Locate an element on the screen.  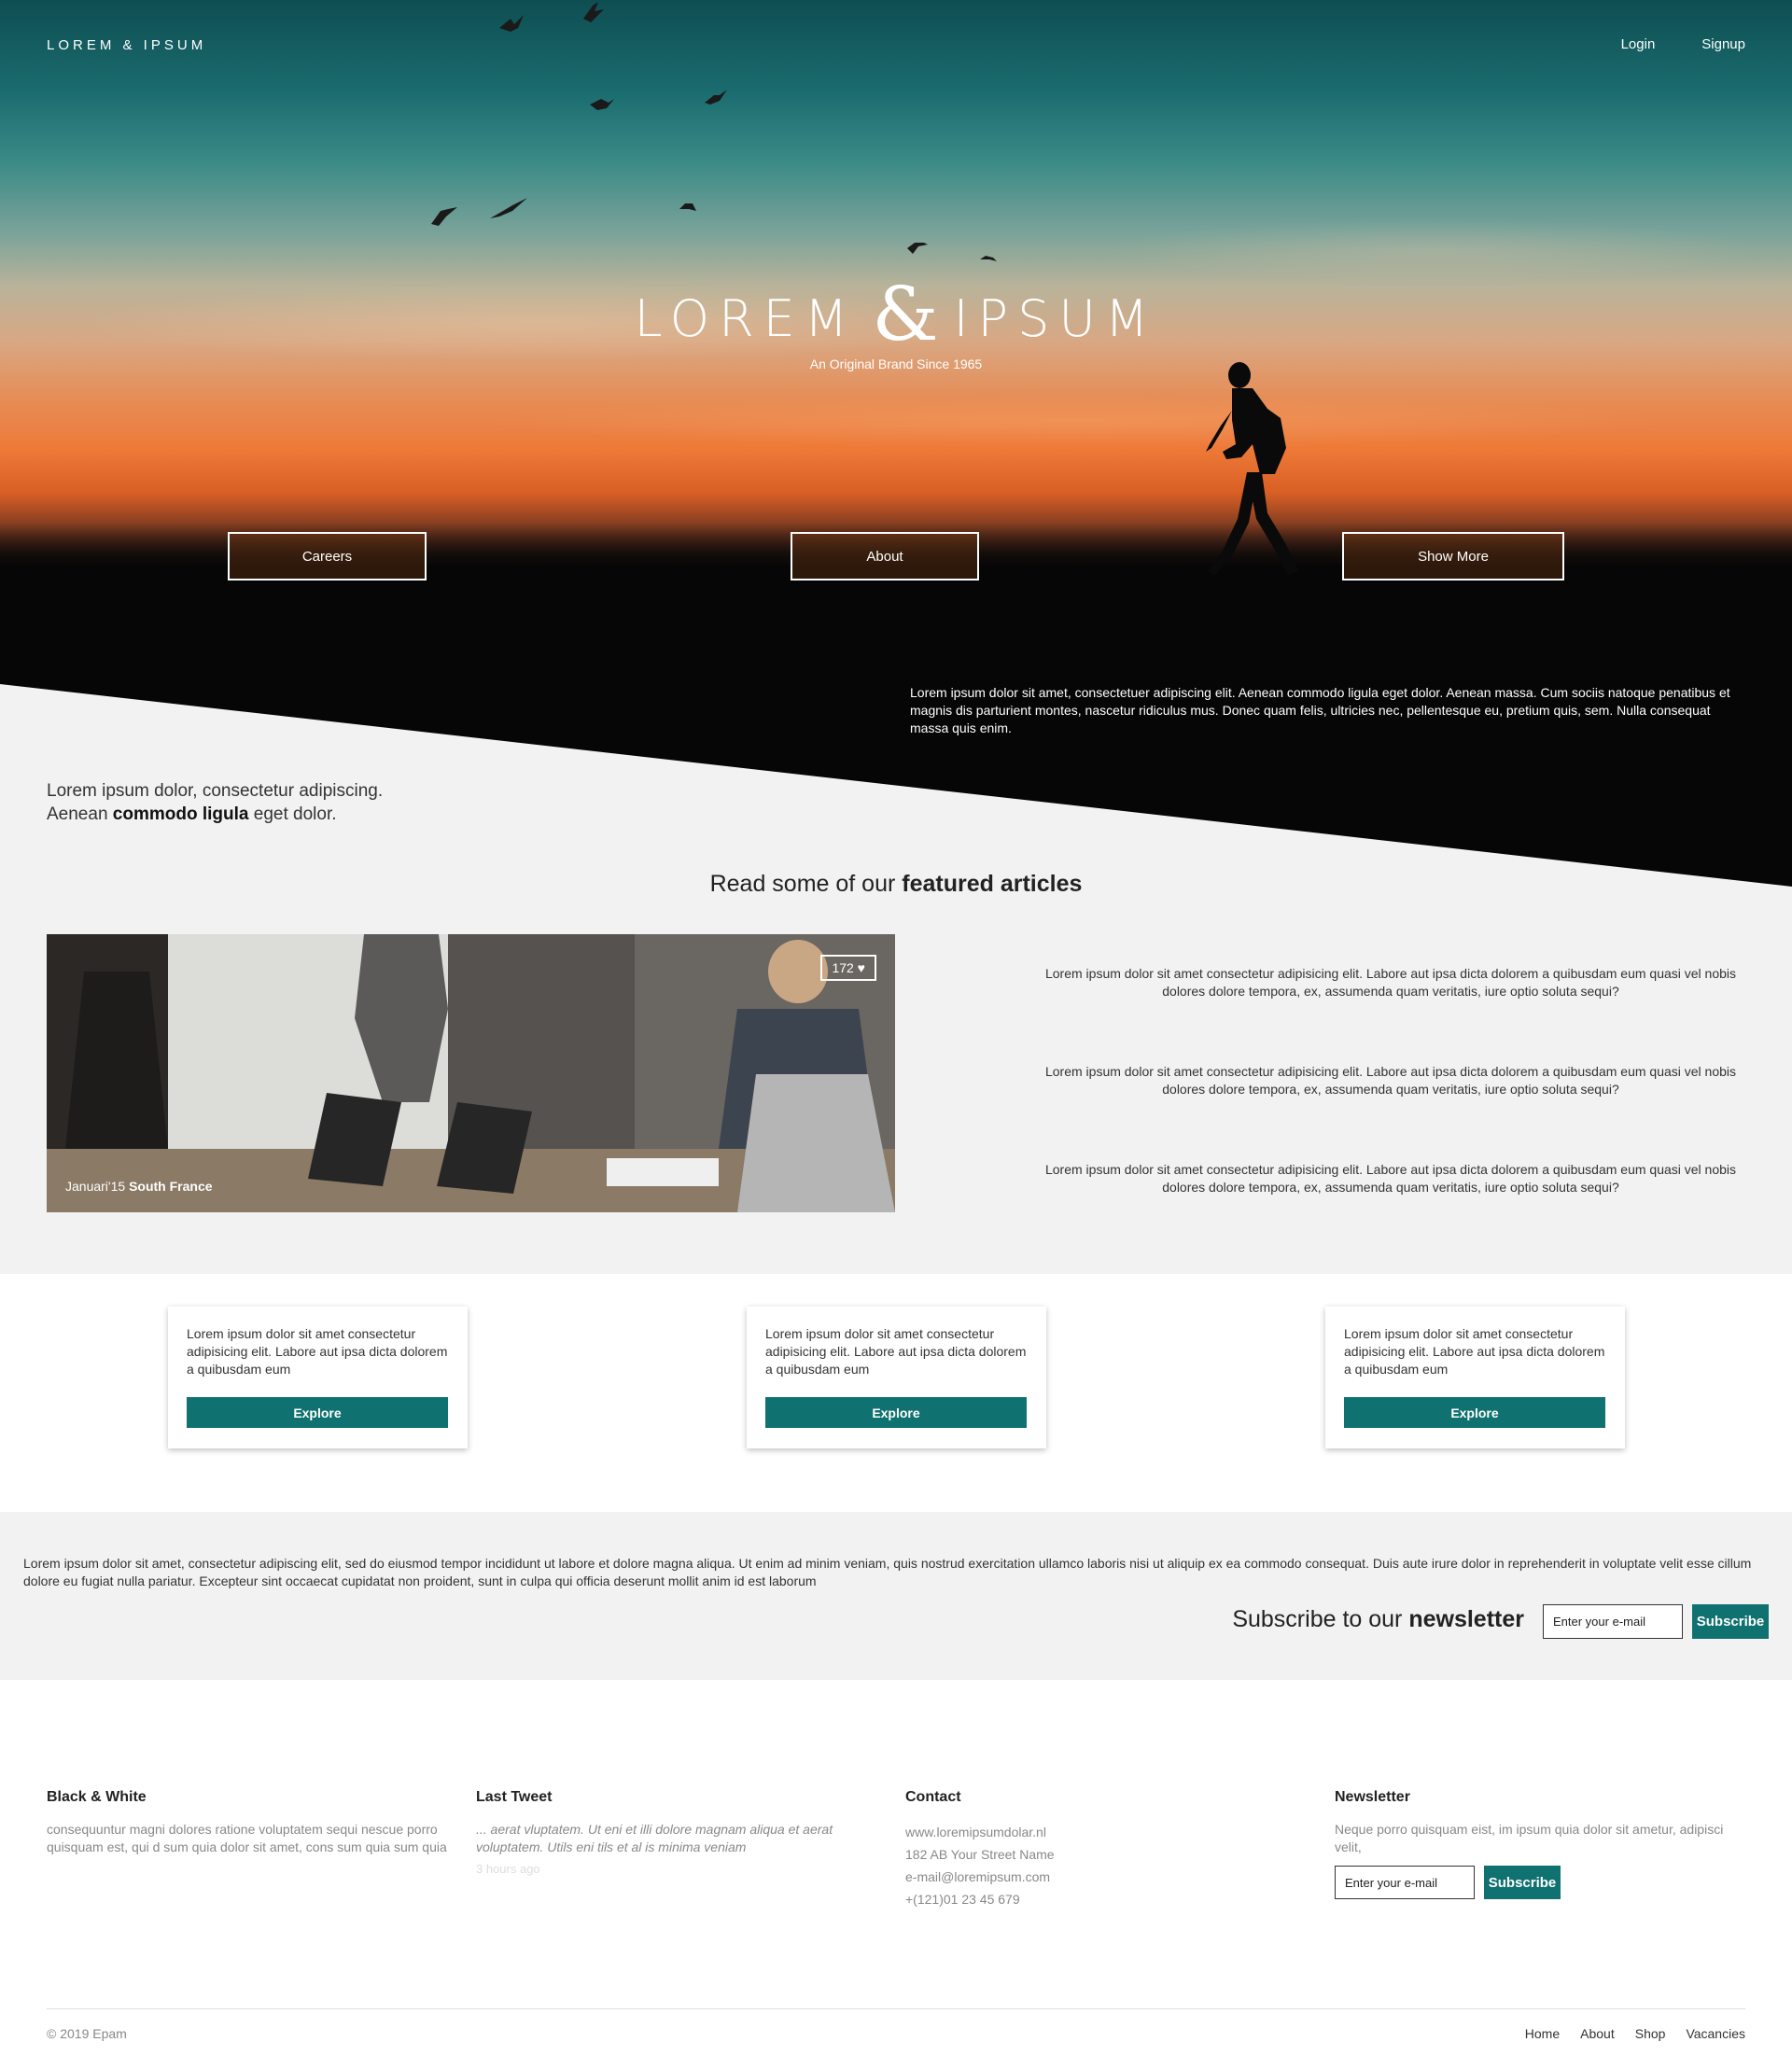
intro-line-2-bold: commodo ligula is located at coordinates (180, 814).